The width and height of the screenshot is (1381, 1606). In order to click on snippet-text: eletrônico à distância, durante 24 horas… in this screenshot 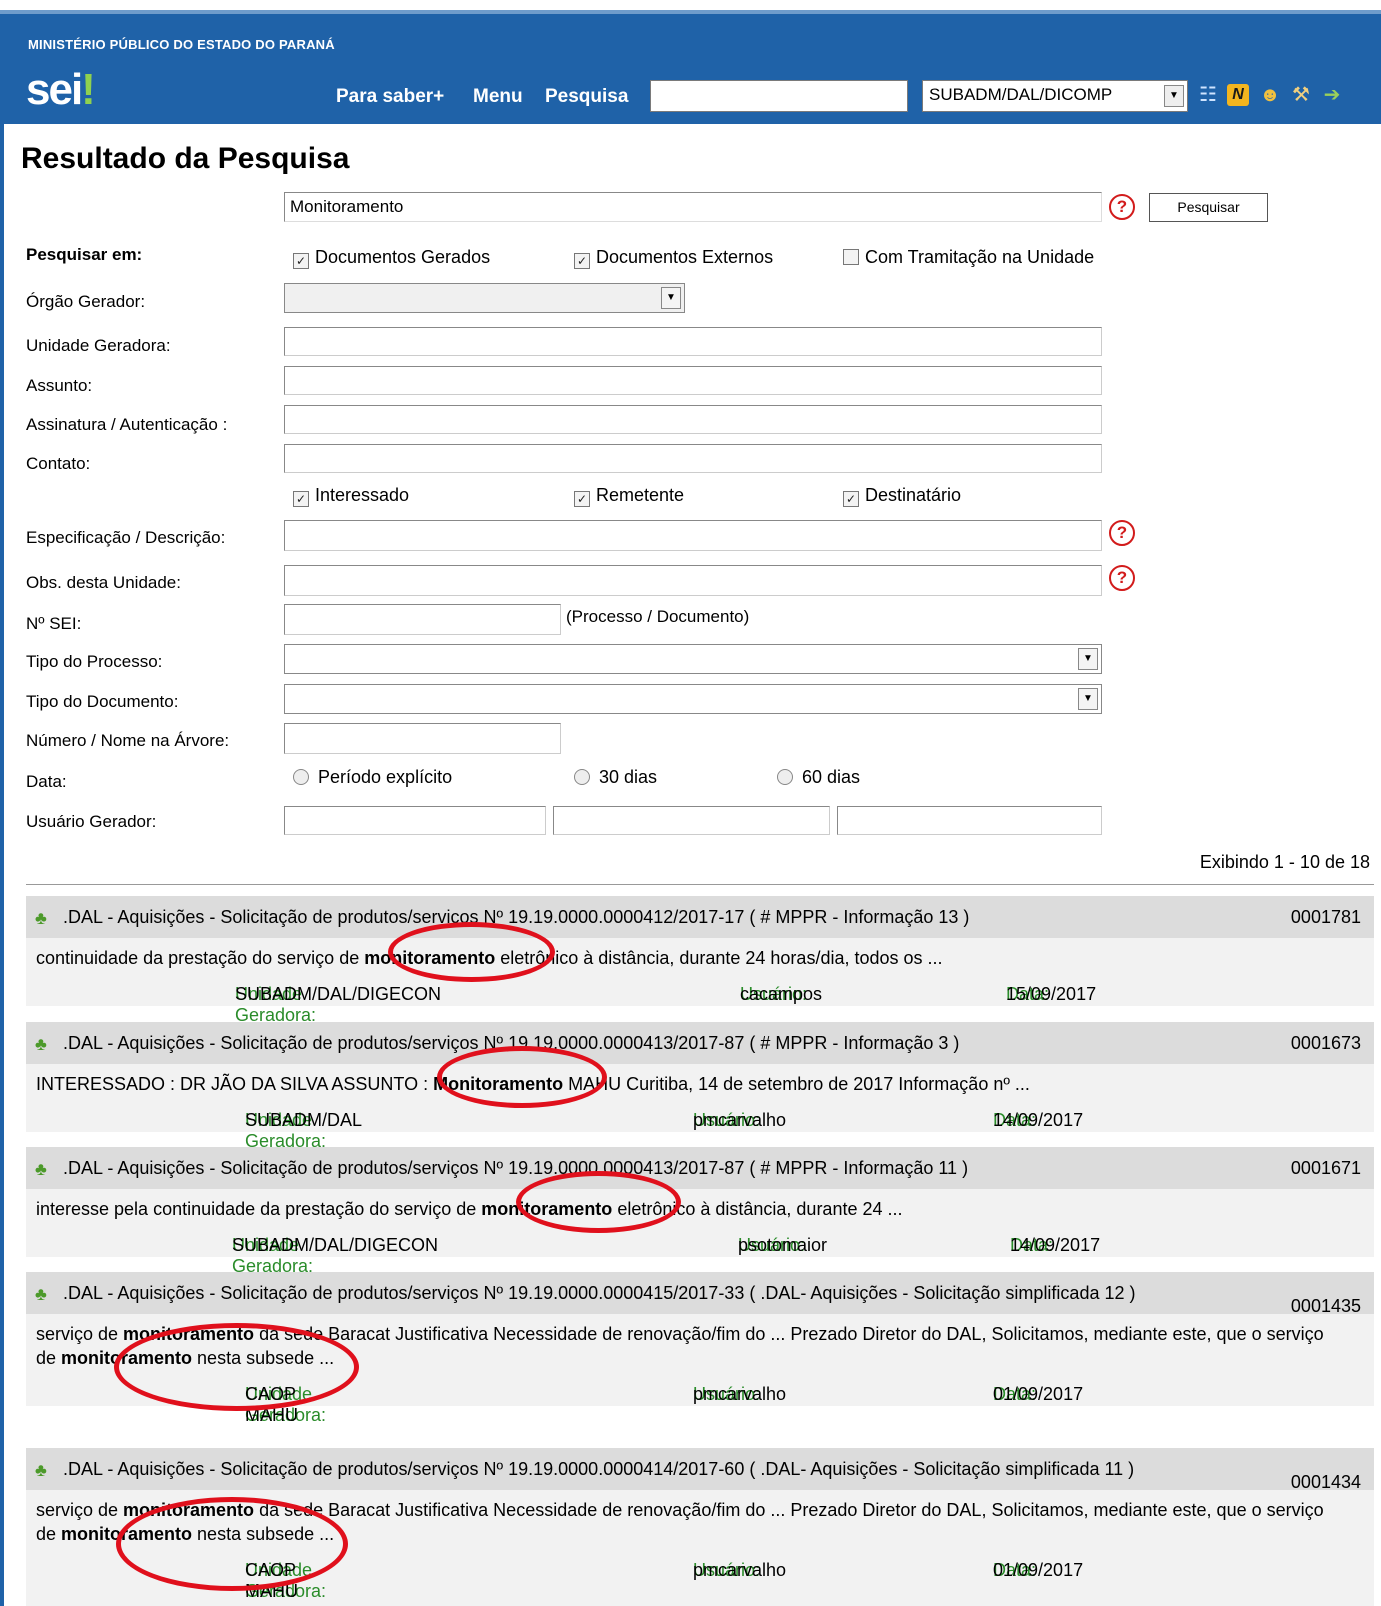, I will do `click(719, 958)`.